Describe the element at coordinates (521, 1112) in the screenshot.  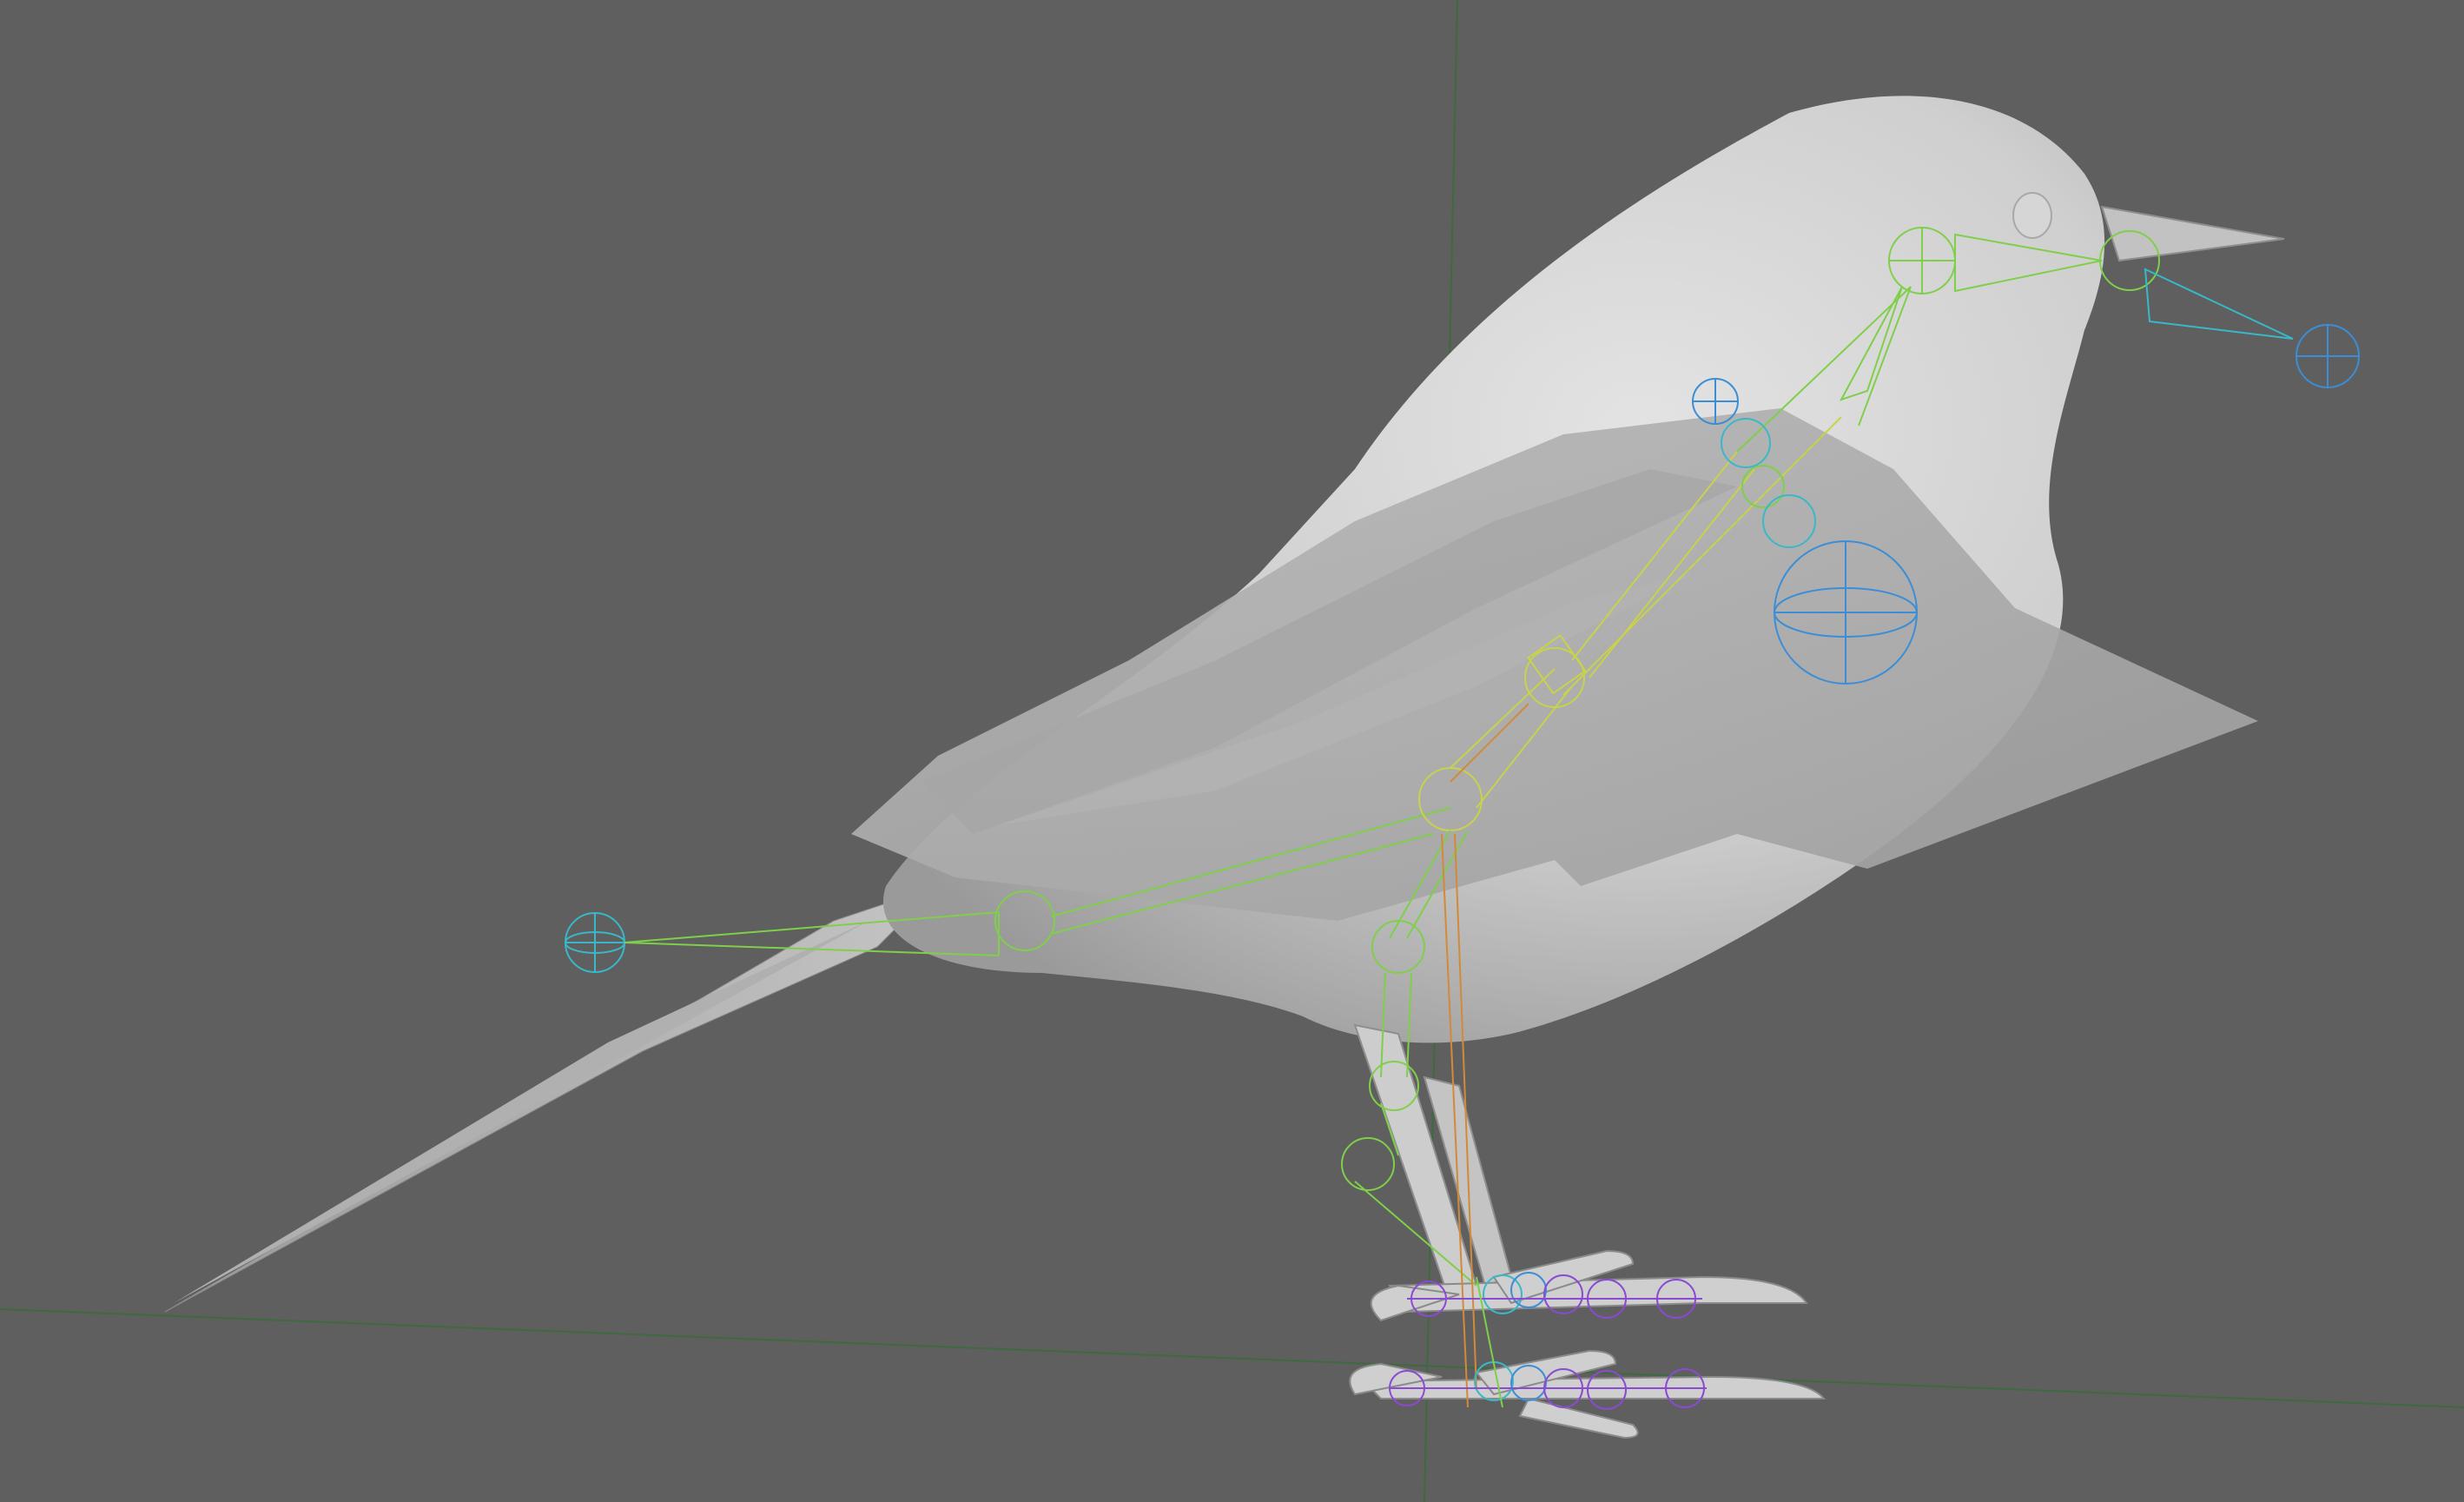
I see `tail-feathers-layer` at that location.